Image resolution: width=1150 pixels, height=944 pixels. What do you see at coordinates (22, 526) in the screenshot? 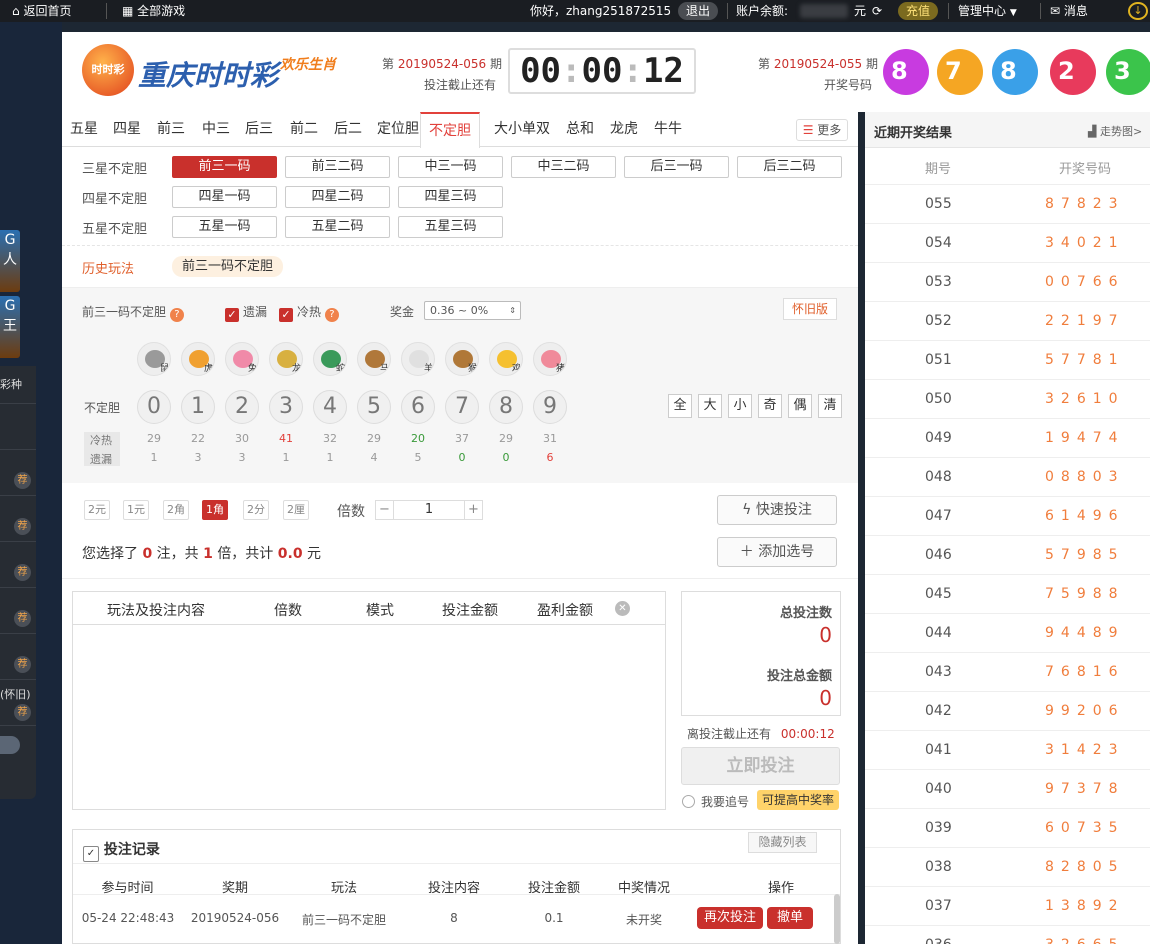
I see `recommend-badge: 荐` at bounding box center [22, 526].